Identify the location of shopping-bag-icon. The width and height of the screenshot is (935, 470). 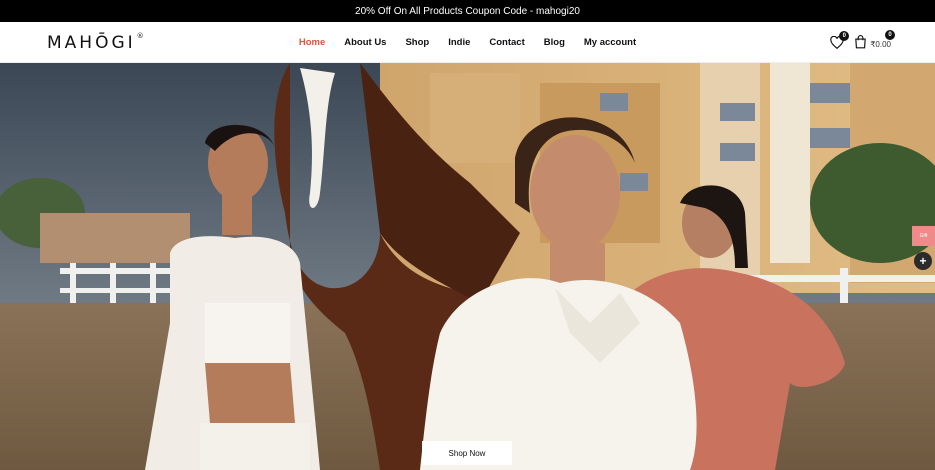
(861, 42).